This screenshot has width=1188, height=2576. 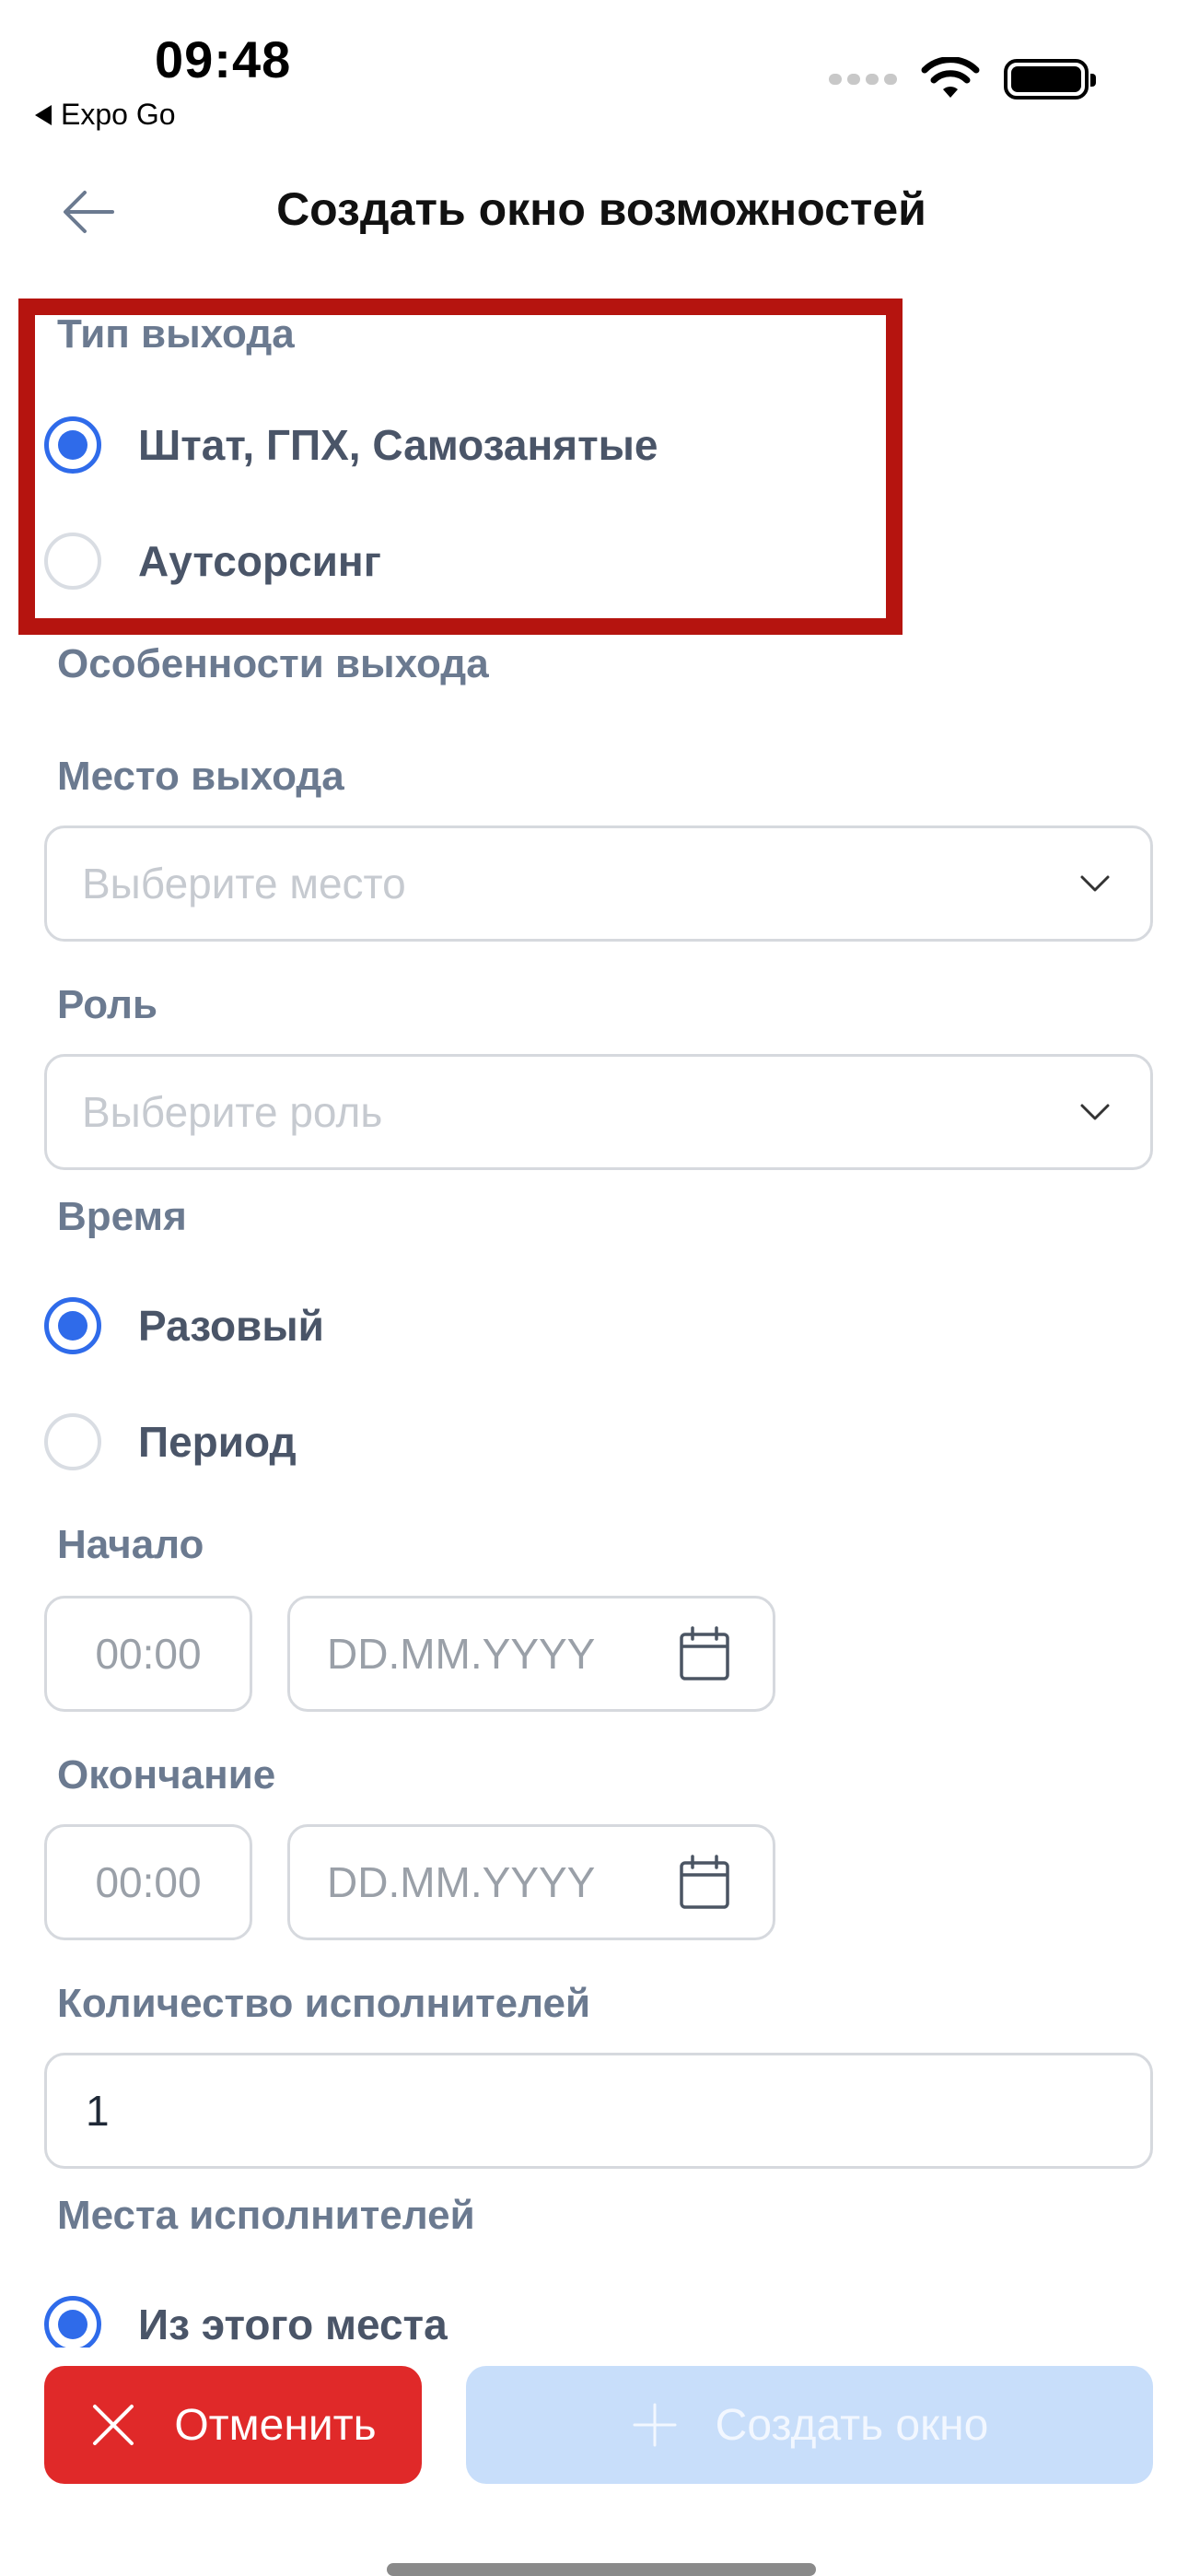 I want to click on radio-label: Из этого места, so click(x=293, y=2324).